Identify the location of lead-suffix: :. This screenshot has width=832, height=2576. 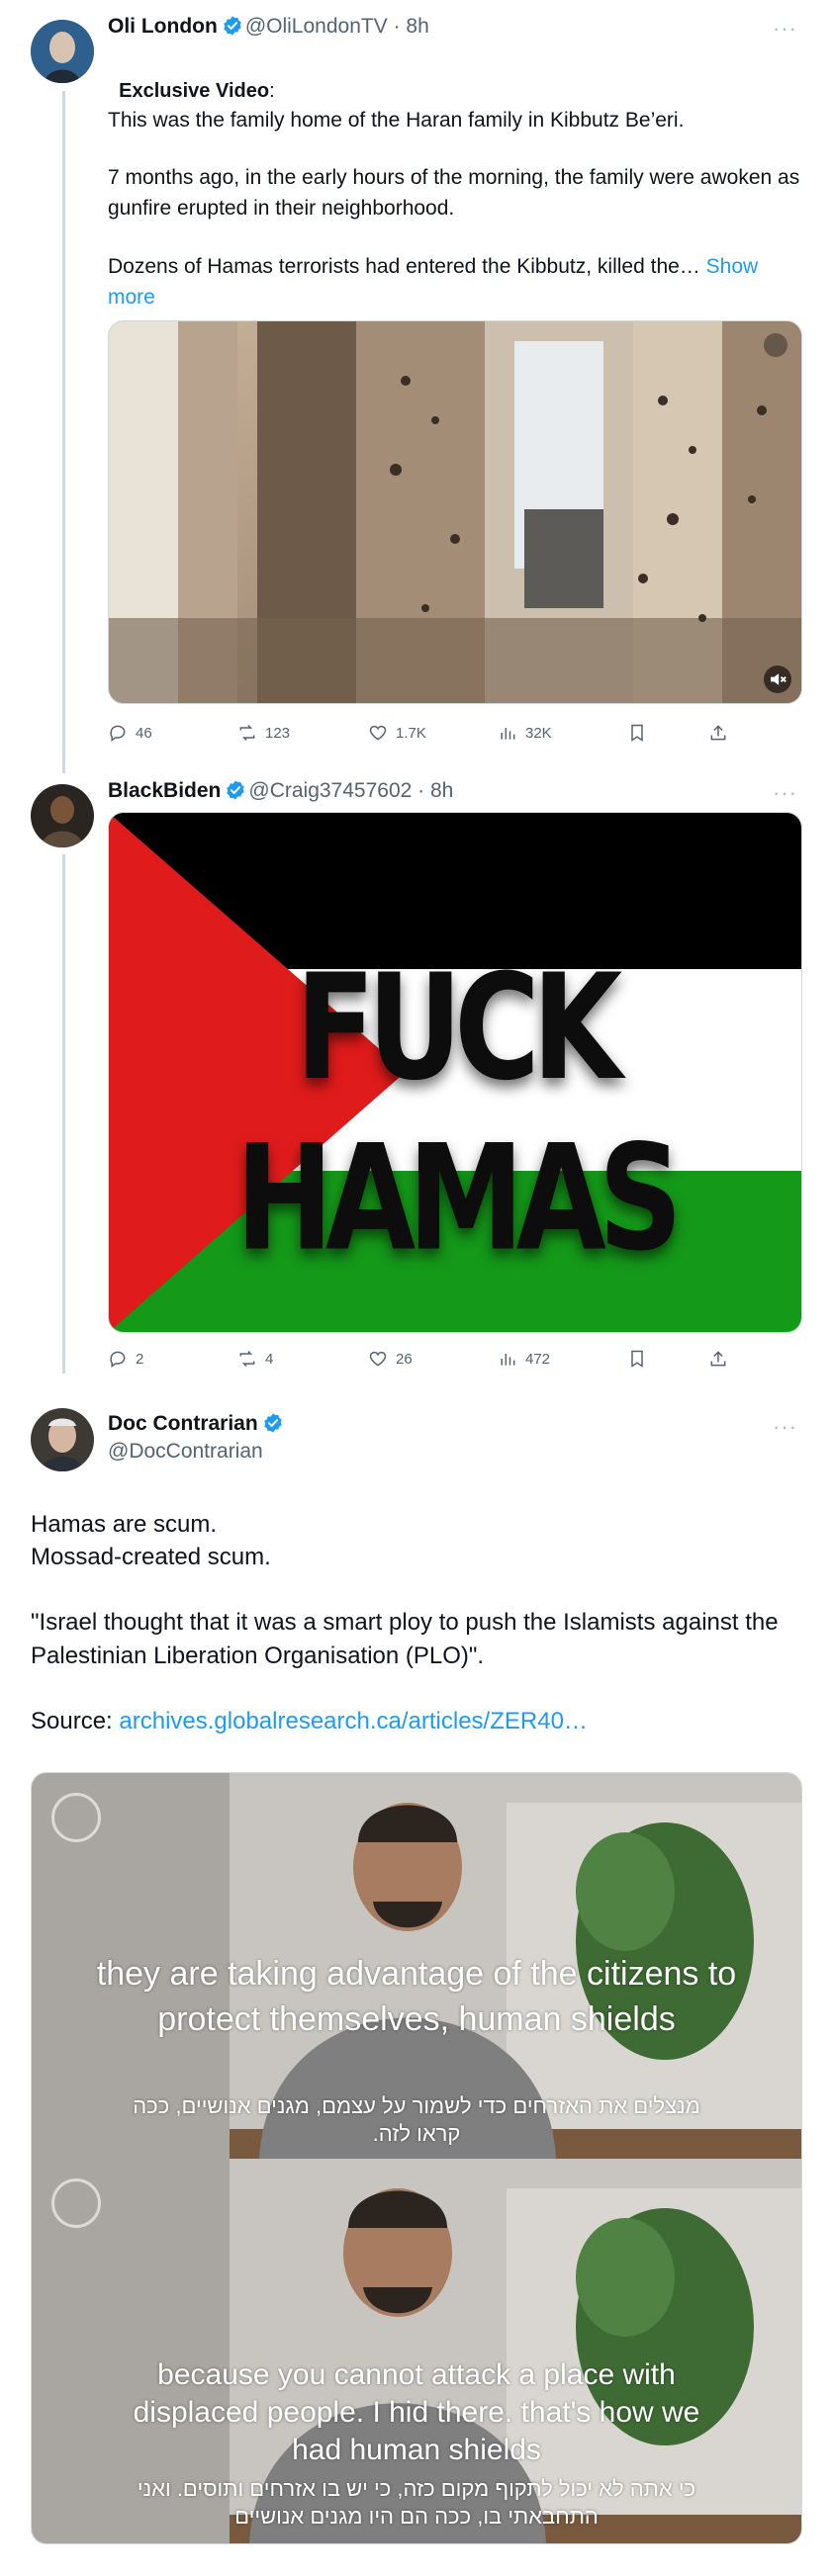
(272, 91).